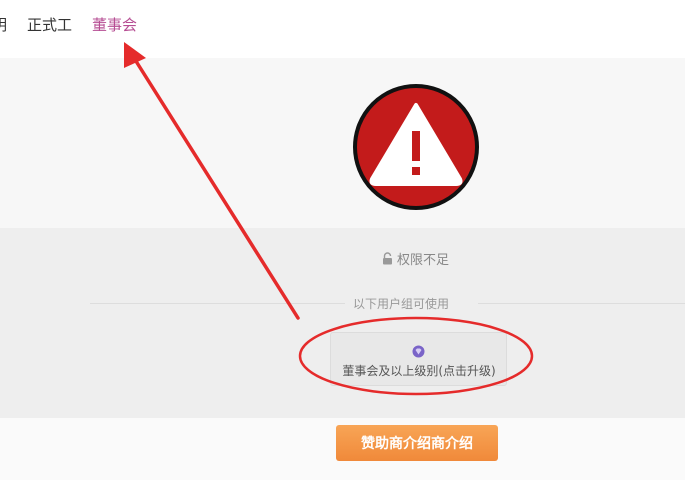 Image resolution: width=685 pixels, height=480 pixels. I want to click on warning-triangle-icon, so click(416, 147).